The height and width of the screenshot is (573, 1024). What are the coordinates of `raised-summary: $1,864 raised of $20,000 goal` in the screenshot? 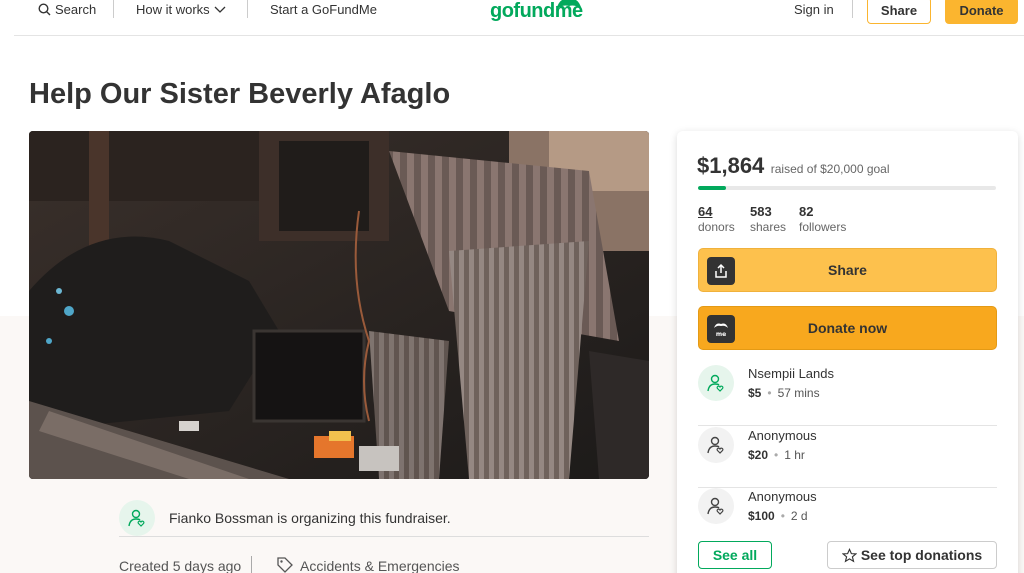 It's located at (793, 166).